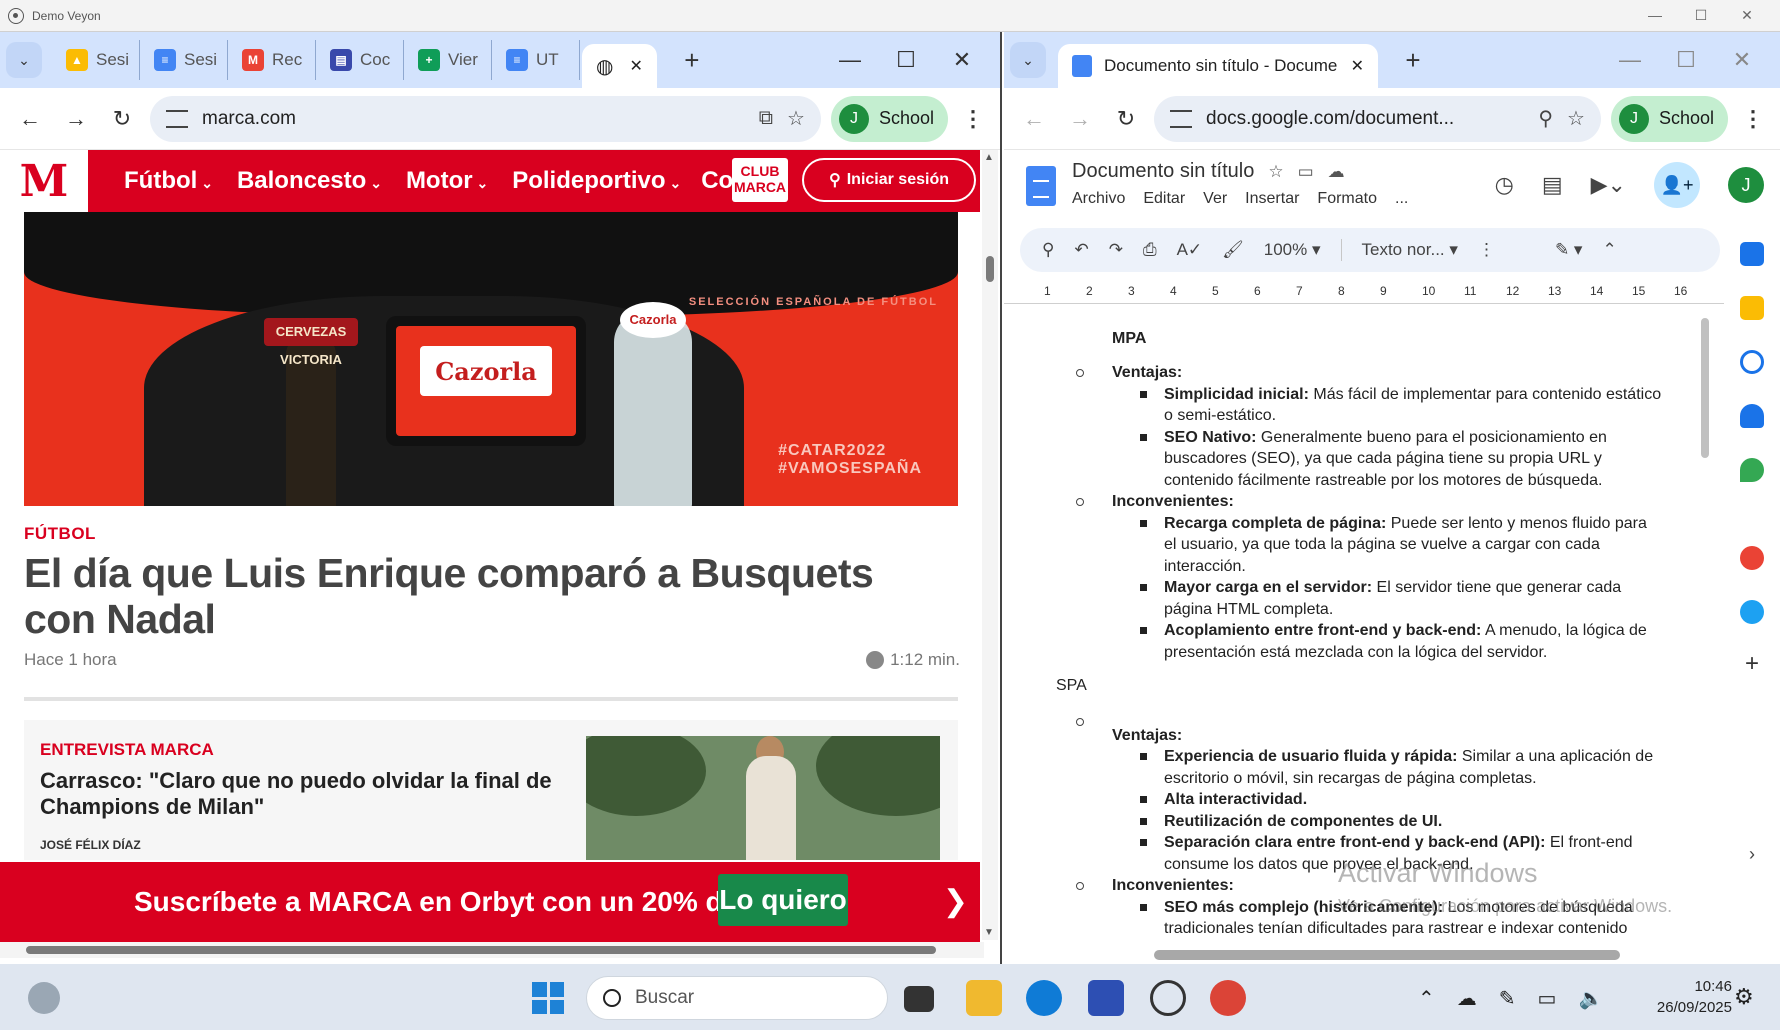  What do you see at coordinates (1163, 171) in the screenshot?
I see `doc-title: Documento sin título` at bounding box center [1163, 171].